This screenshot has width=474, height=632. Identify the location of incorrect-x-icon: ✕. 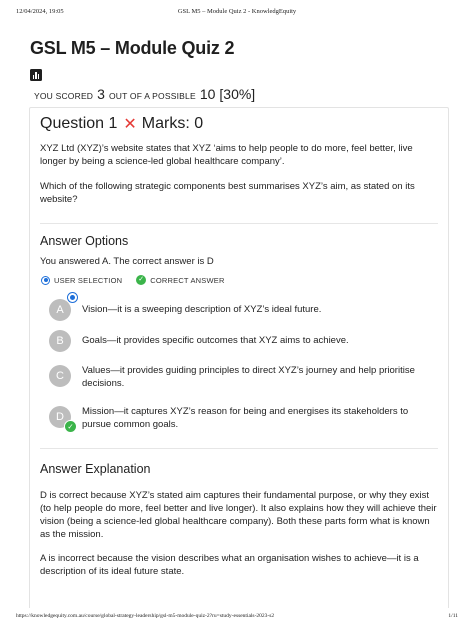
(130, 124).